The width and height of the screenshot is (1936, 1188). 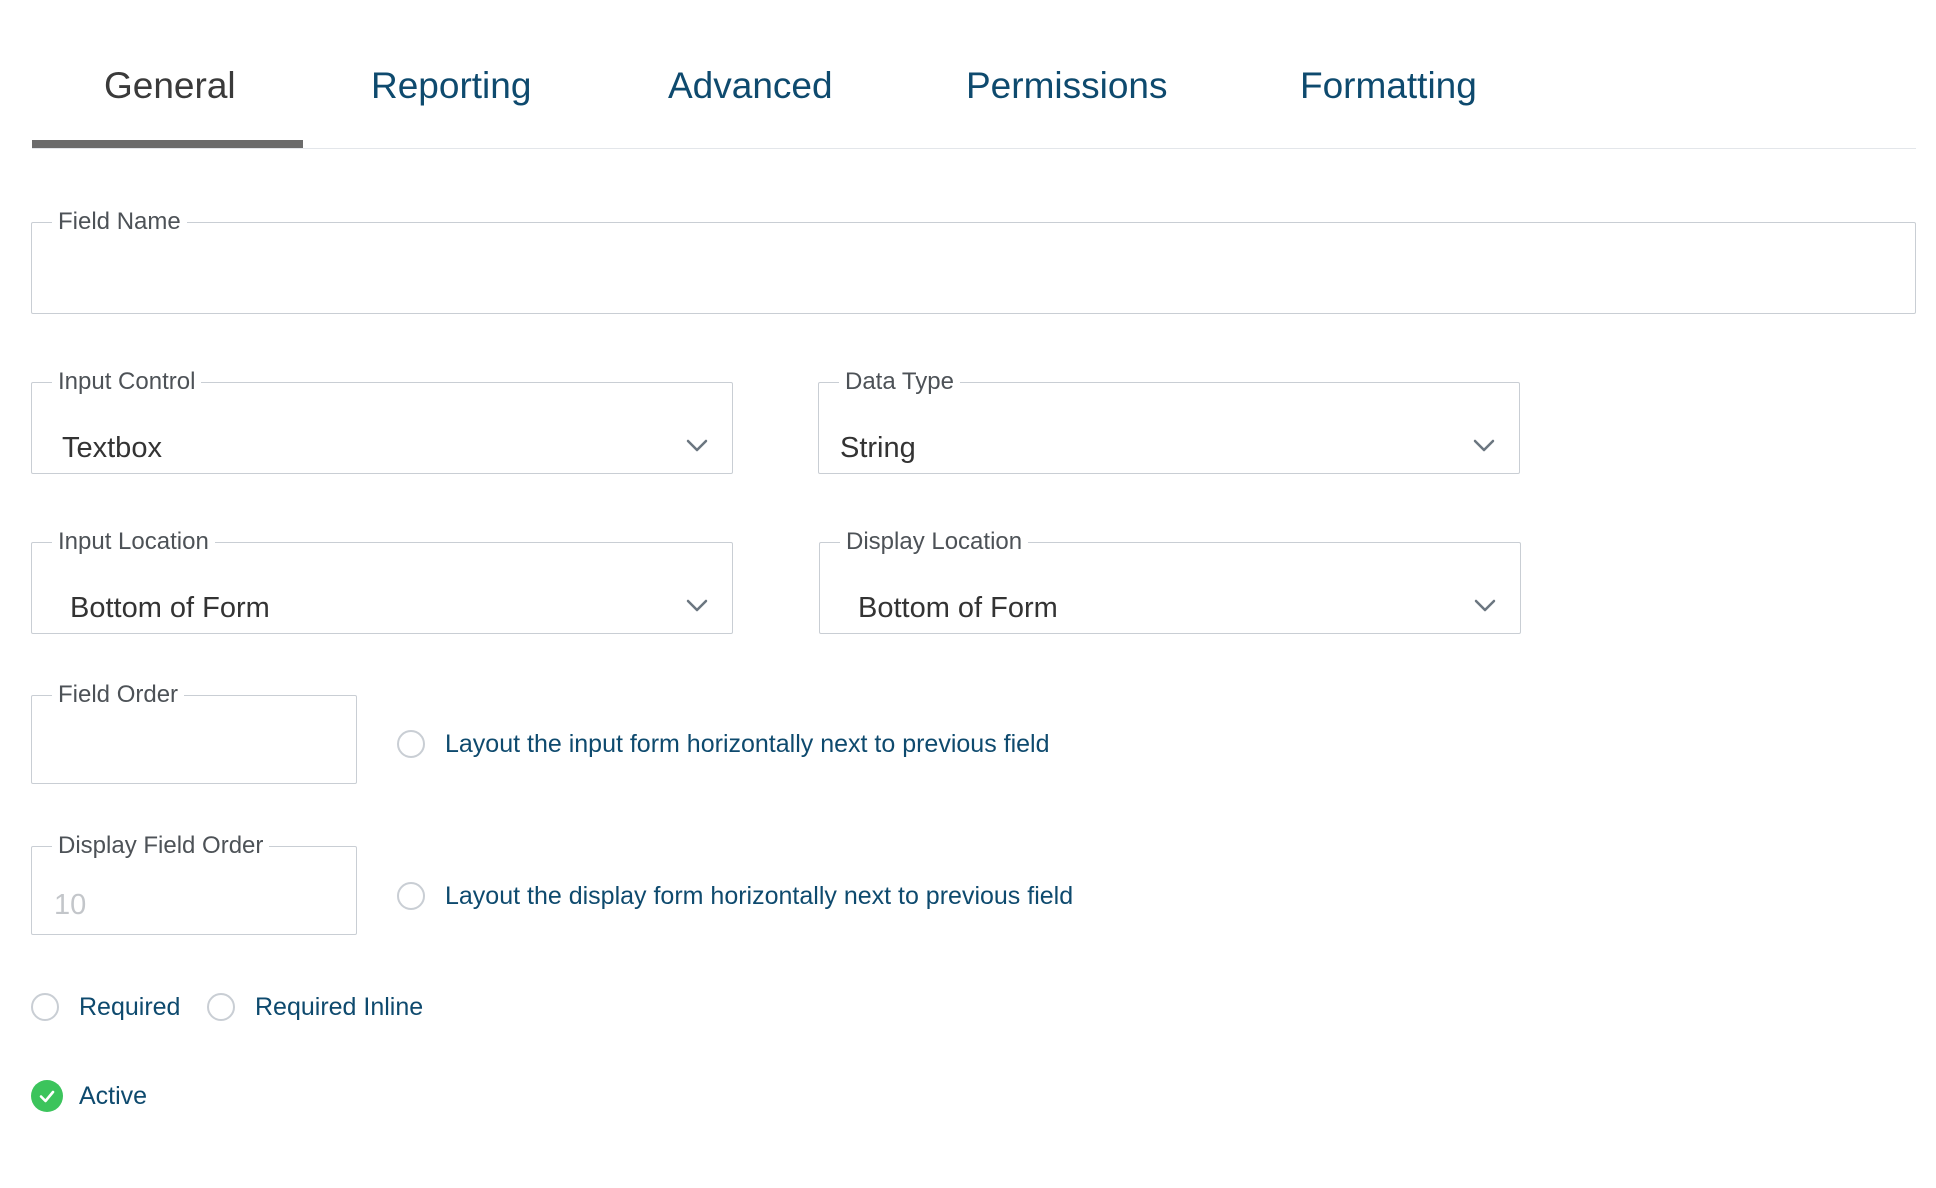 What do you see at coordinates (750, 86) in the screenshot?
I see `tab-advanced: Advanced` at bounding box center [750, 86].